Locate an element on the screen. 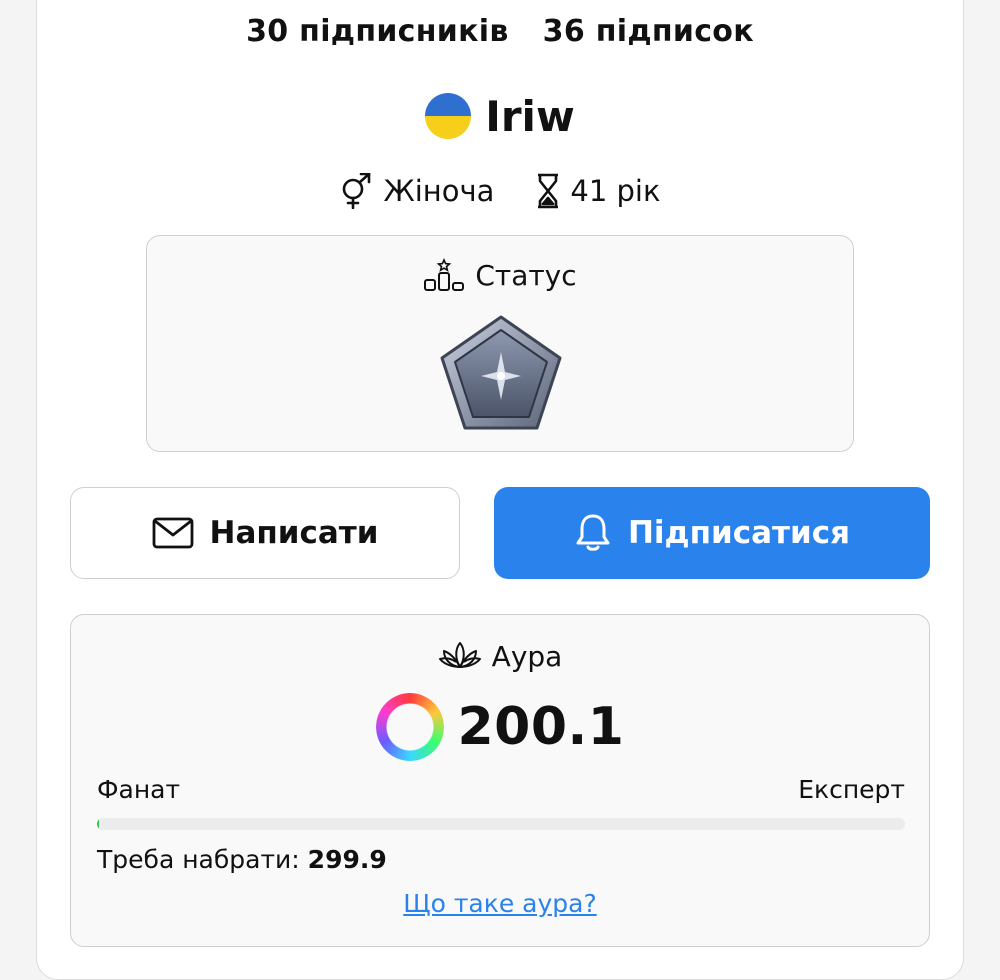 This screenshot has width=1000, height=980. aura-header: Аура is located at coordinates (500, 656).